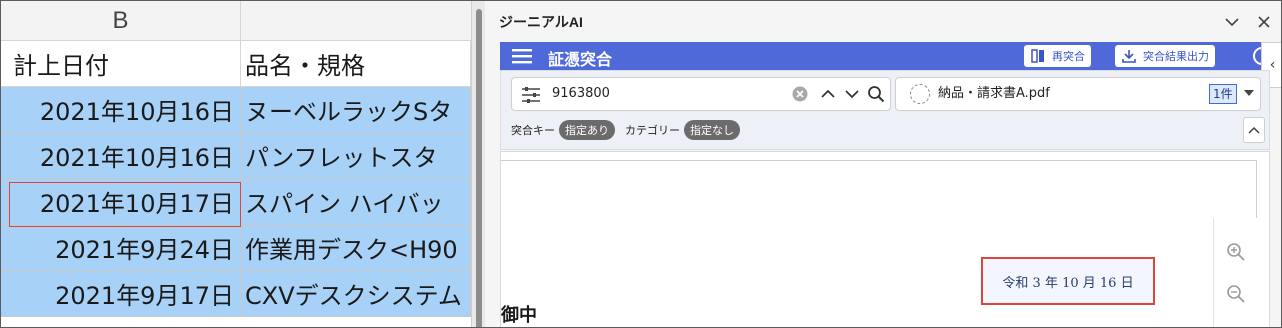  What do you see at coordinates (652, 130) in the screenshot?
I see `category-label: カテゴリー` at bounding box center [652, 130].